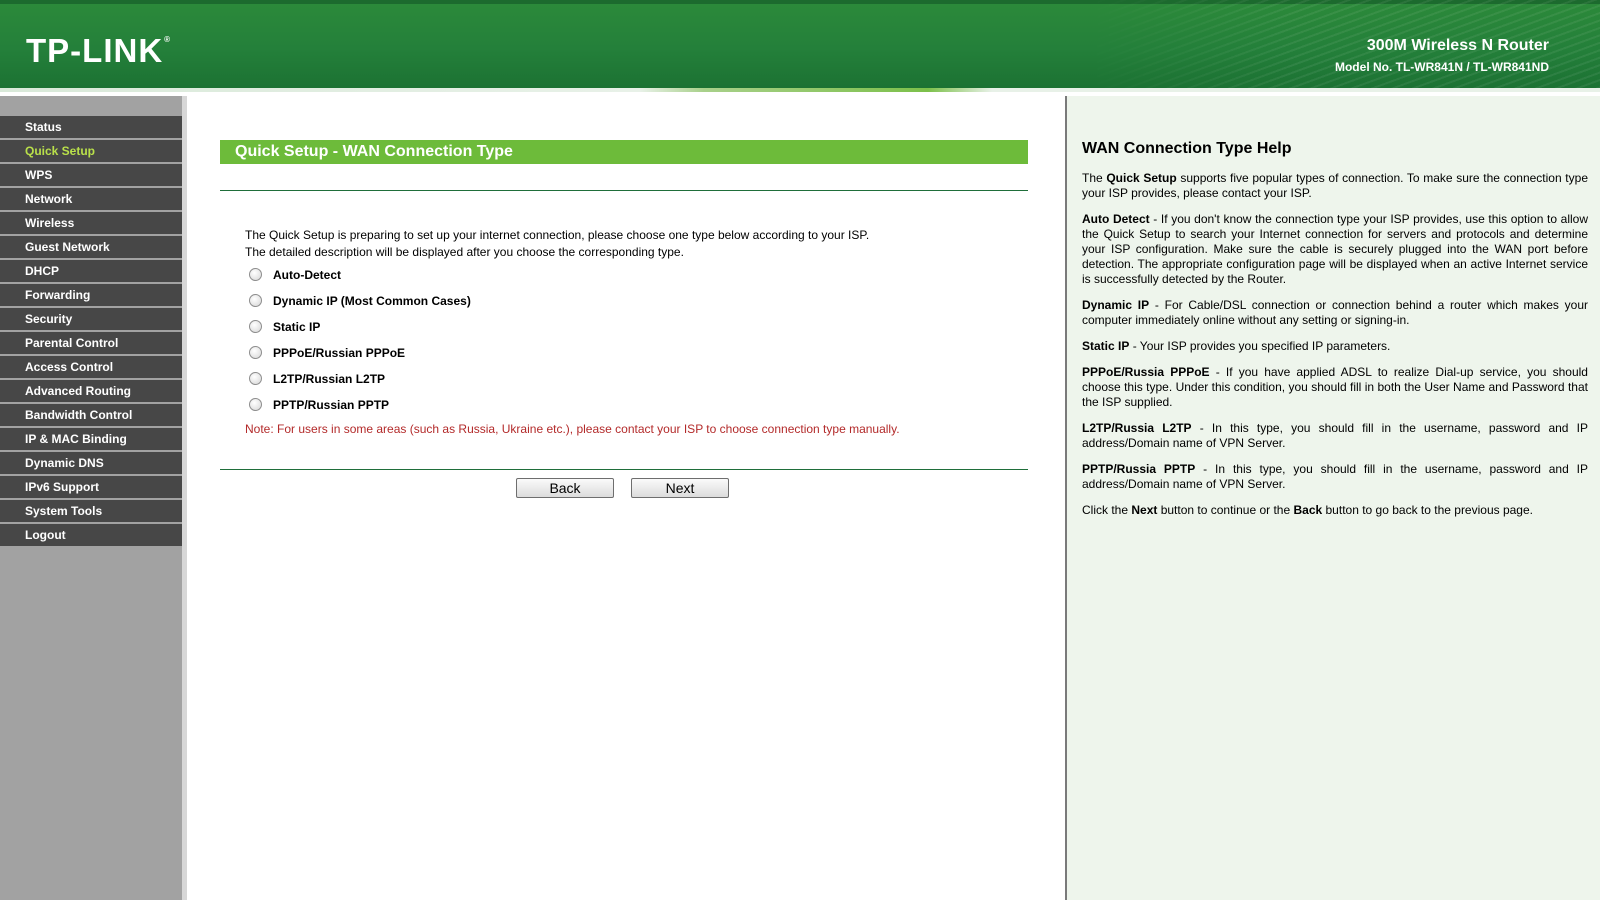  Describe the element at coordinates (1308, 510) in the screenshot. I see `help-term: Back` at that location.